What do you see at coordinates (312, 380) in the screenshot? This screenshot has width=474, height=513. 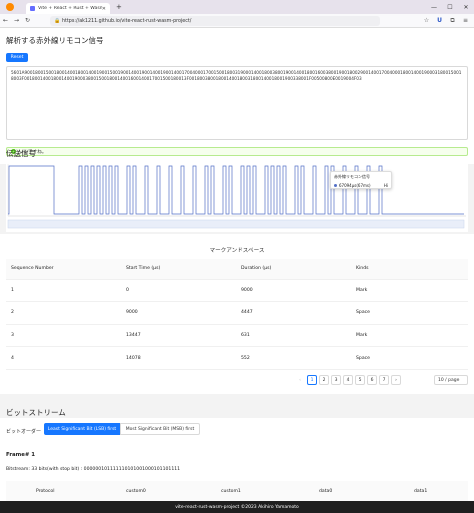 I see `page-button: 1` at bounding box center [312, 380].